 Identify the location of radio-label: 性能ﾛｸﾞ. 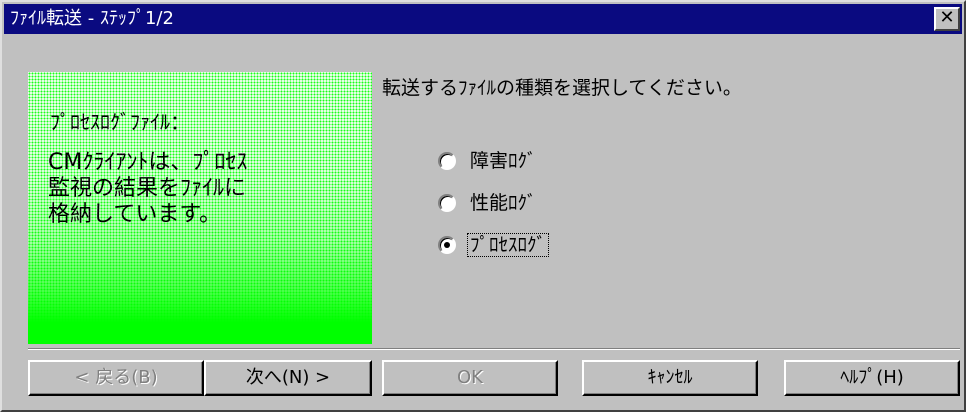
(503, 203).